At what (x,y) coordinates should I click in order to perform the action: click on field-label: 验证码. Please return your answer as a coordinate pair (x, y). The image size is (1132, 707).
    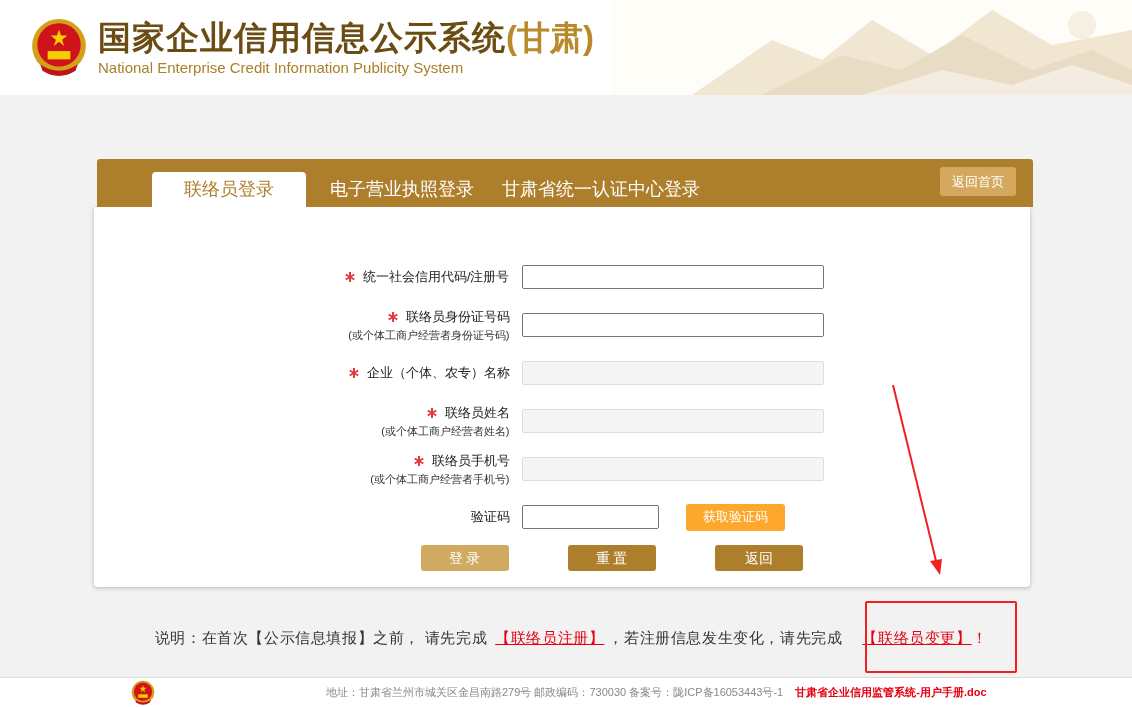
    Looking at the image, I should click on (490, 517).